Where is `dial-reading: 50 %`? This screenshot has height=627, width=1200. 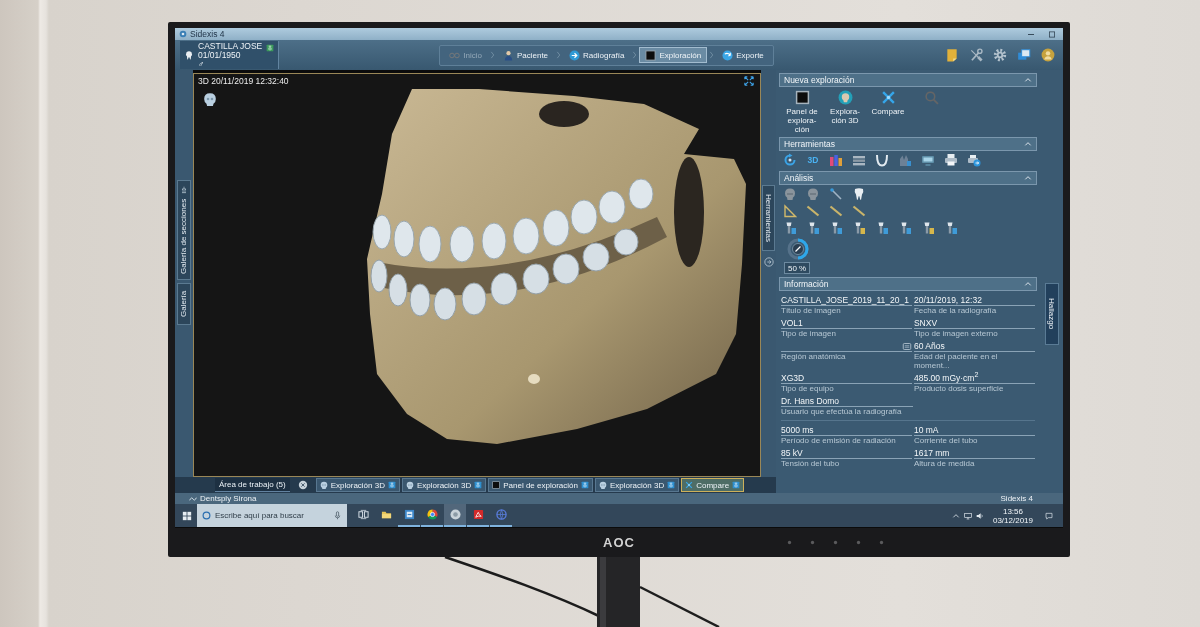
dial-reading: 50 % is located at coordinates (797, 268).